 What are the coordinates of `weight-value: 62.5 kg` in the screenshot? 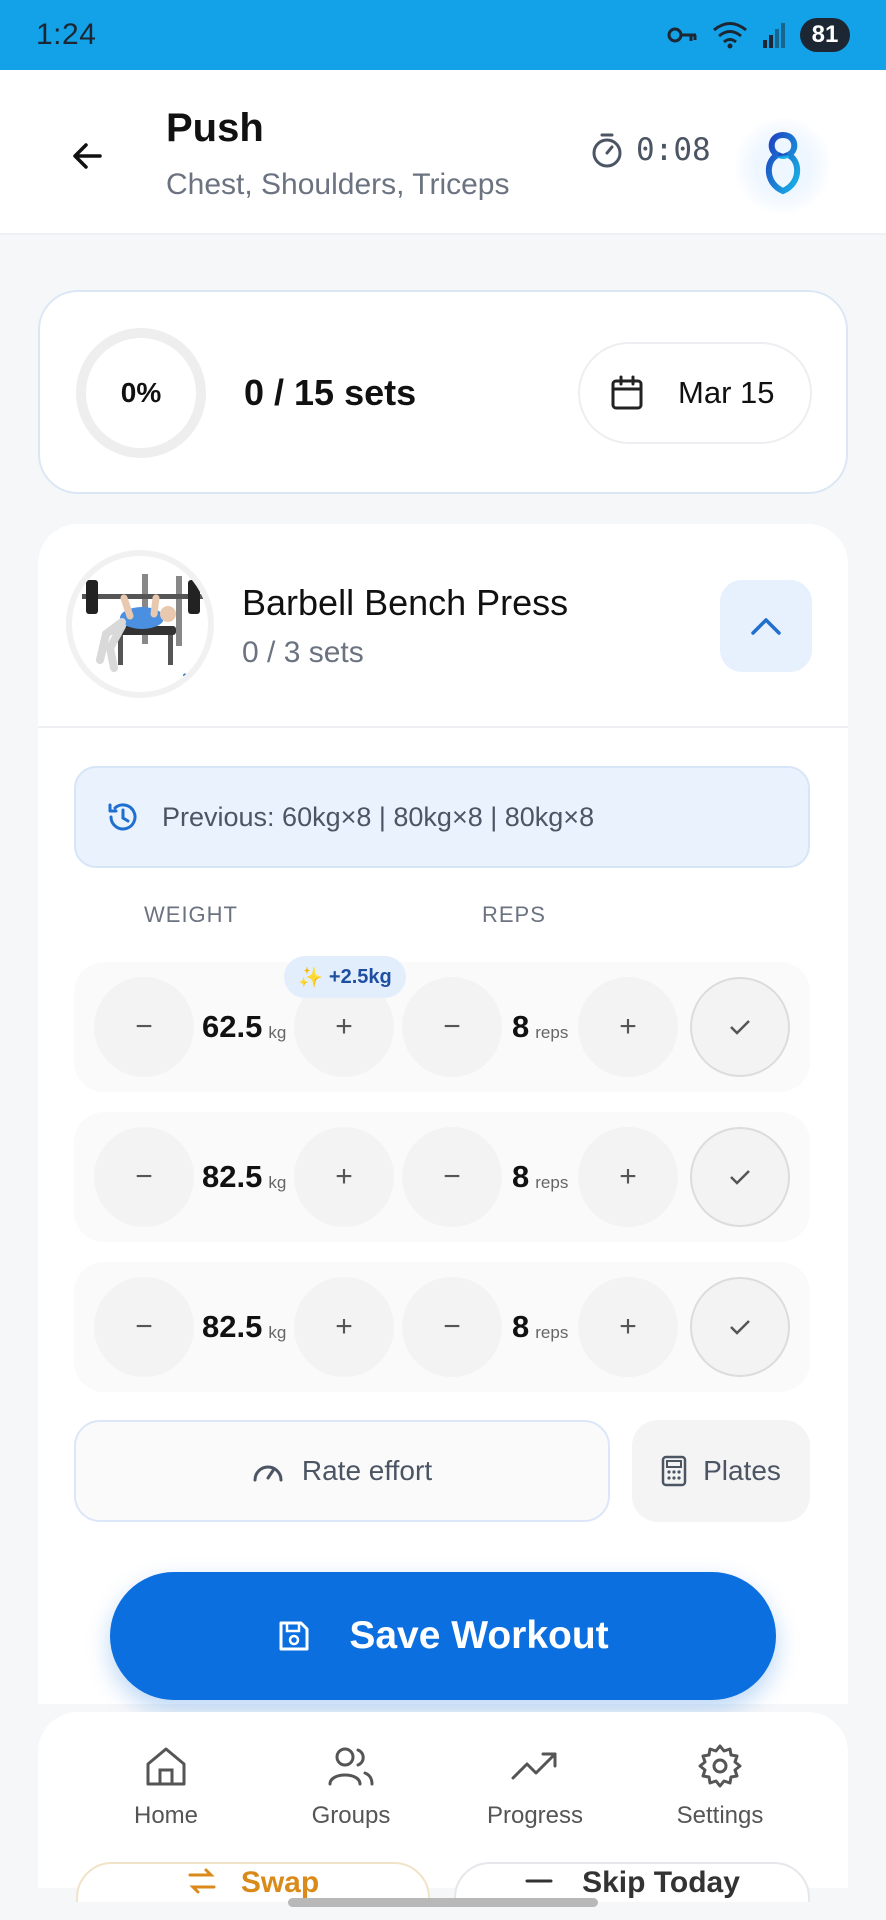 It's located at (244, 1027).